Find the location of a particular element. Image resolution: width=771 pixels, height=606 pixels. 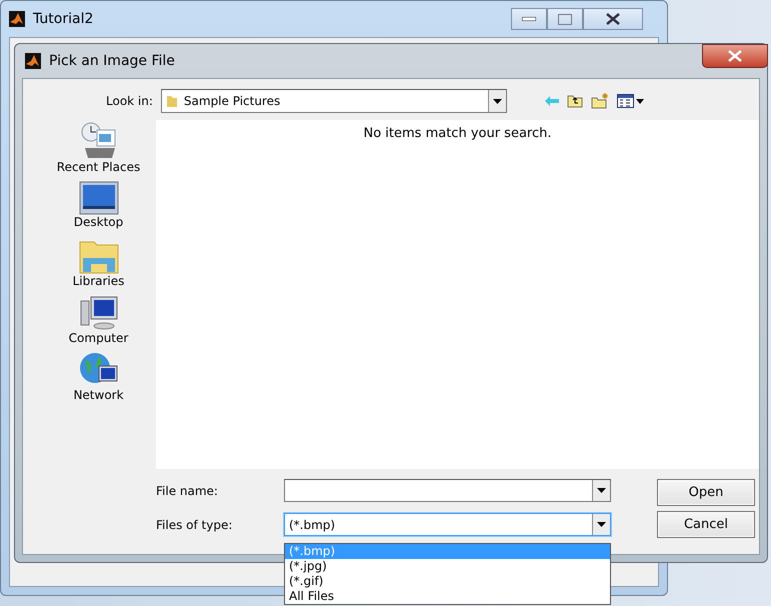

minimize-button is located at coordinates (529, 19).